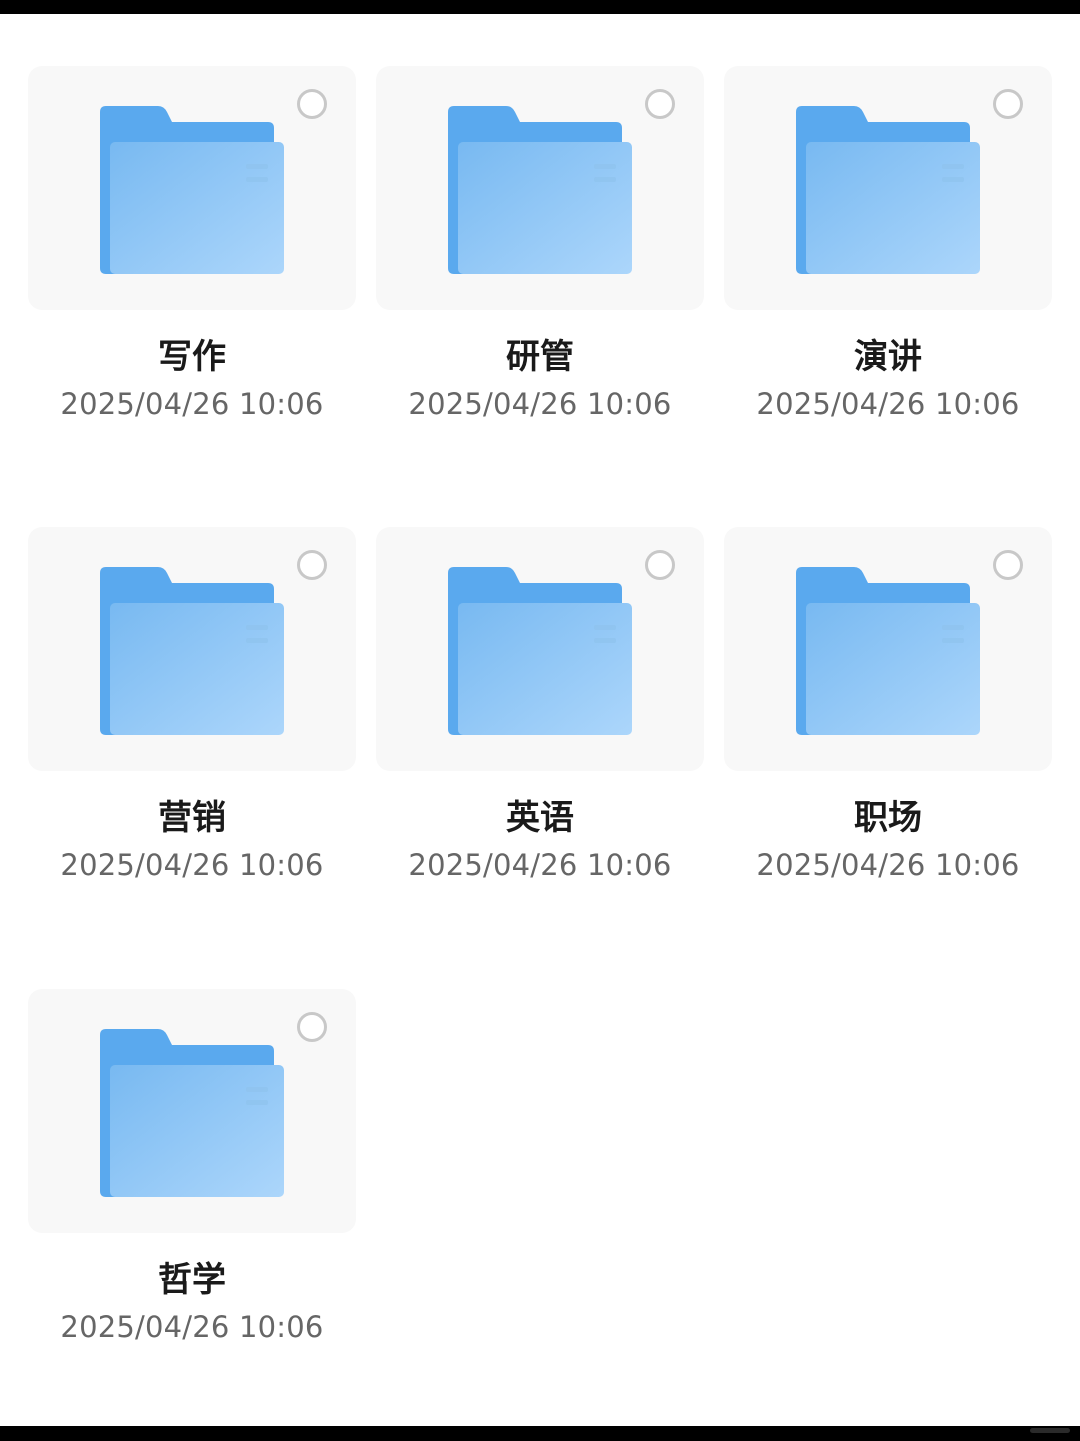 The height and width of the screenshot is (1441, 1080). I want to click on folder-item: 哲学 2025/04/26 10:06, so click(192, 1179).